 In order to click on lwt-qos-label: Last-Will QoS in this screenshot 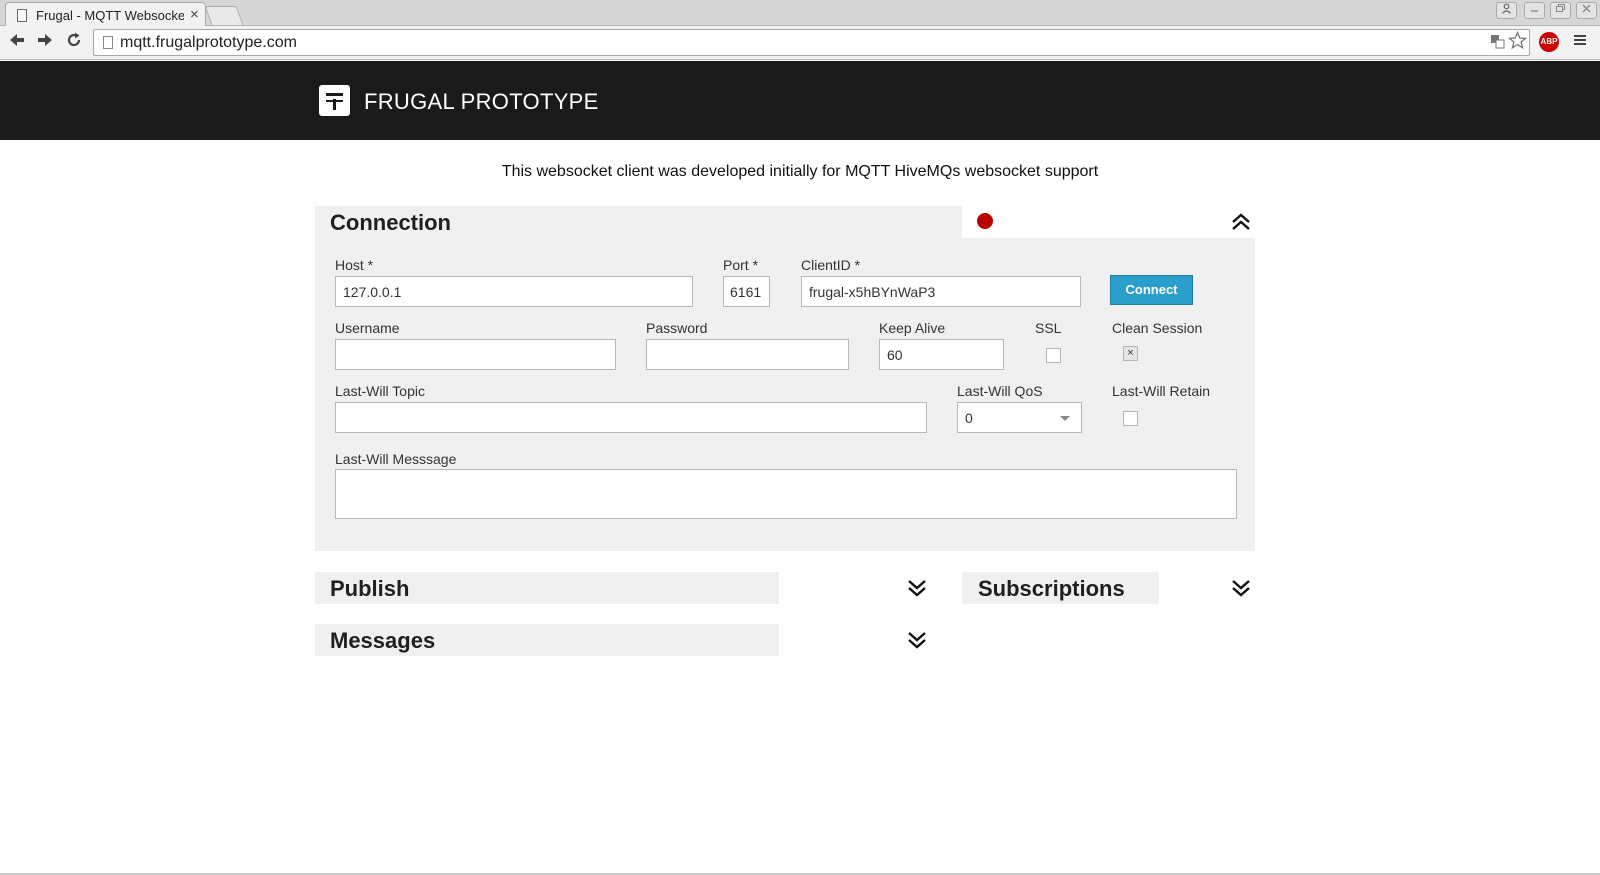, I will do `click(1000, 391)`.